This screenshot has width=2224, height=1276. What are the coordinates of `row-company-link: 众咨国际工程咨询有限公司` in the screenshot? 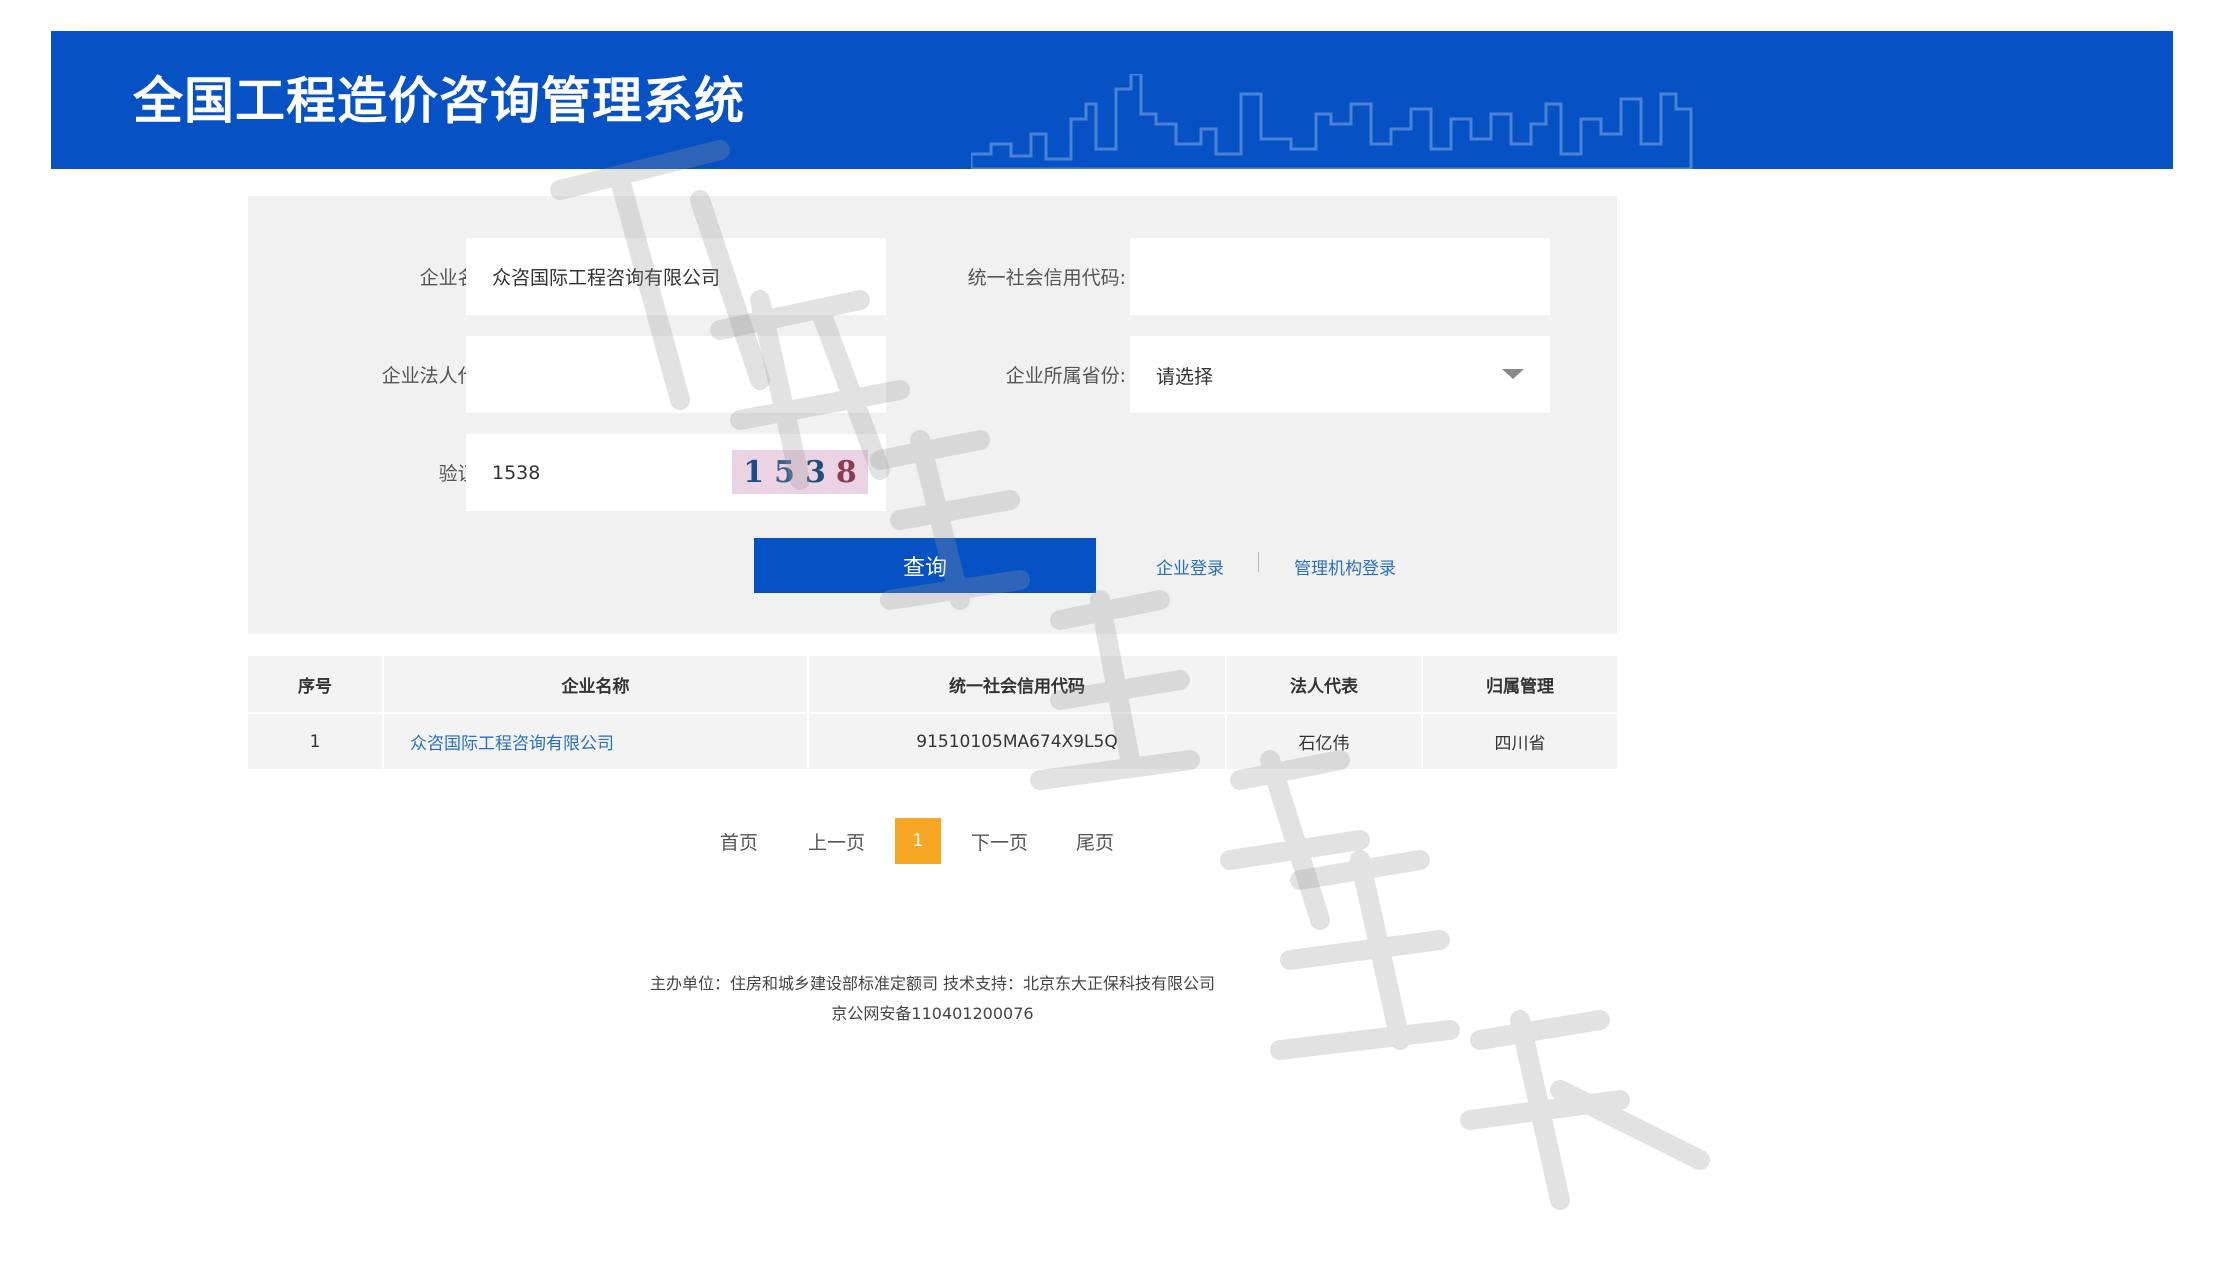 It's located at (596, 742).